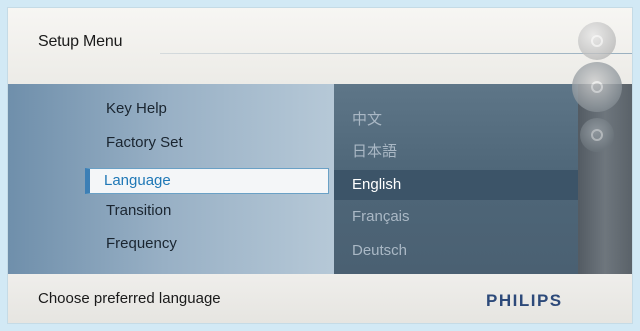  I want to click on title-divider, so click(396, 53).